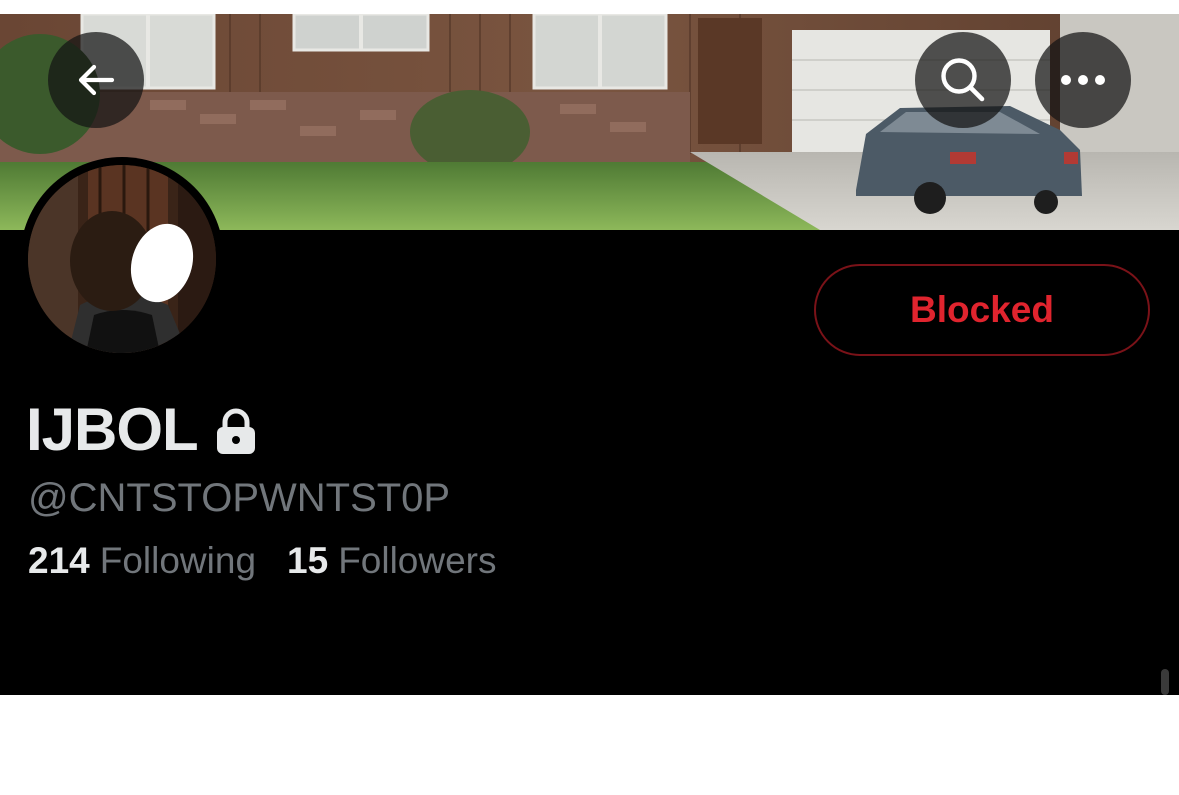 This screenshot has height=795, width=1179. I want to click on following-link: 214 Following, so click(142, 561).